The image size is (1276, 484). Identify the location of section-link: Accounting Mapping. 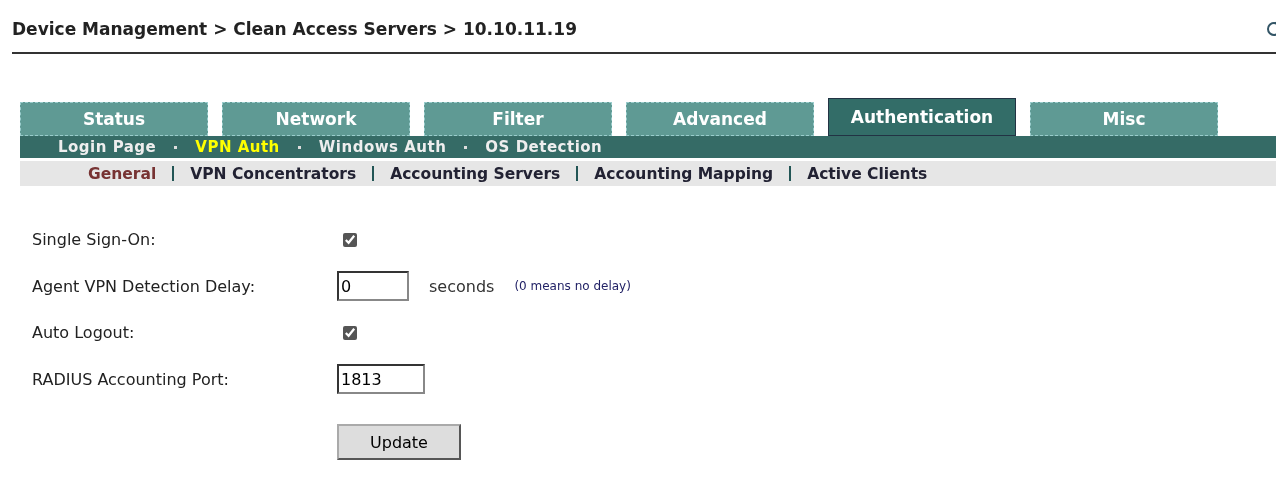
(684, 173).